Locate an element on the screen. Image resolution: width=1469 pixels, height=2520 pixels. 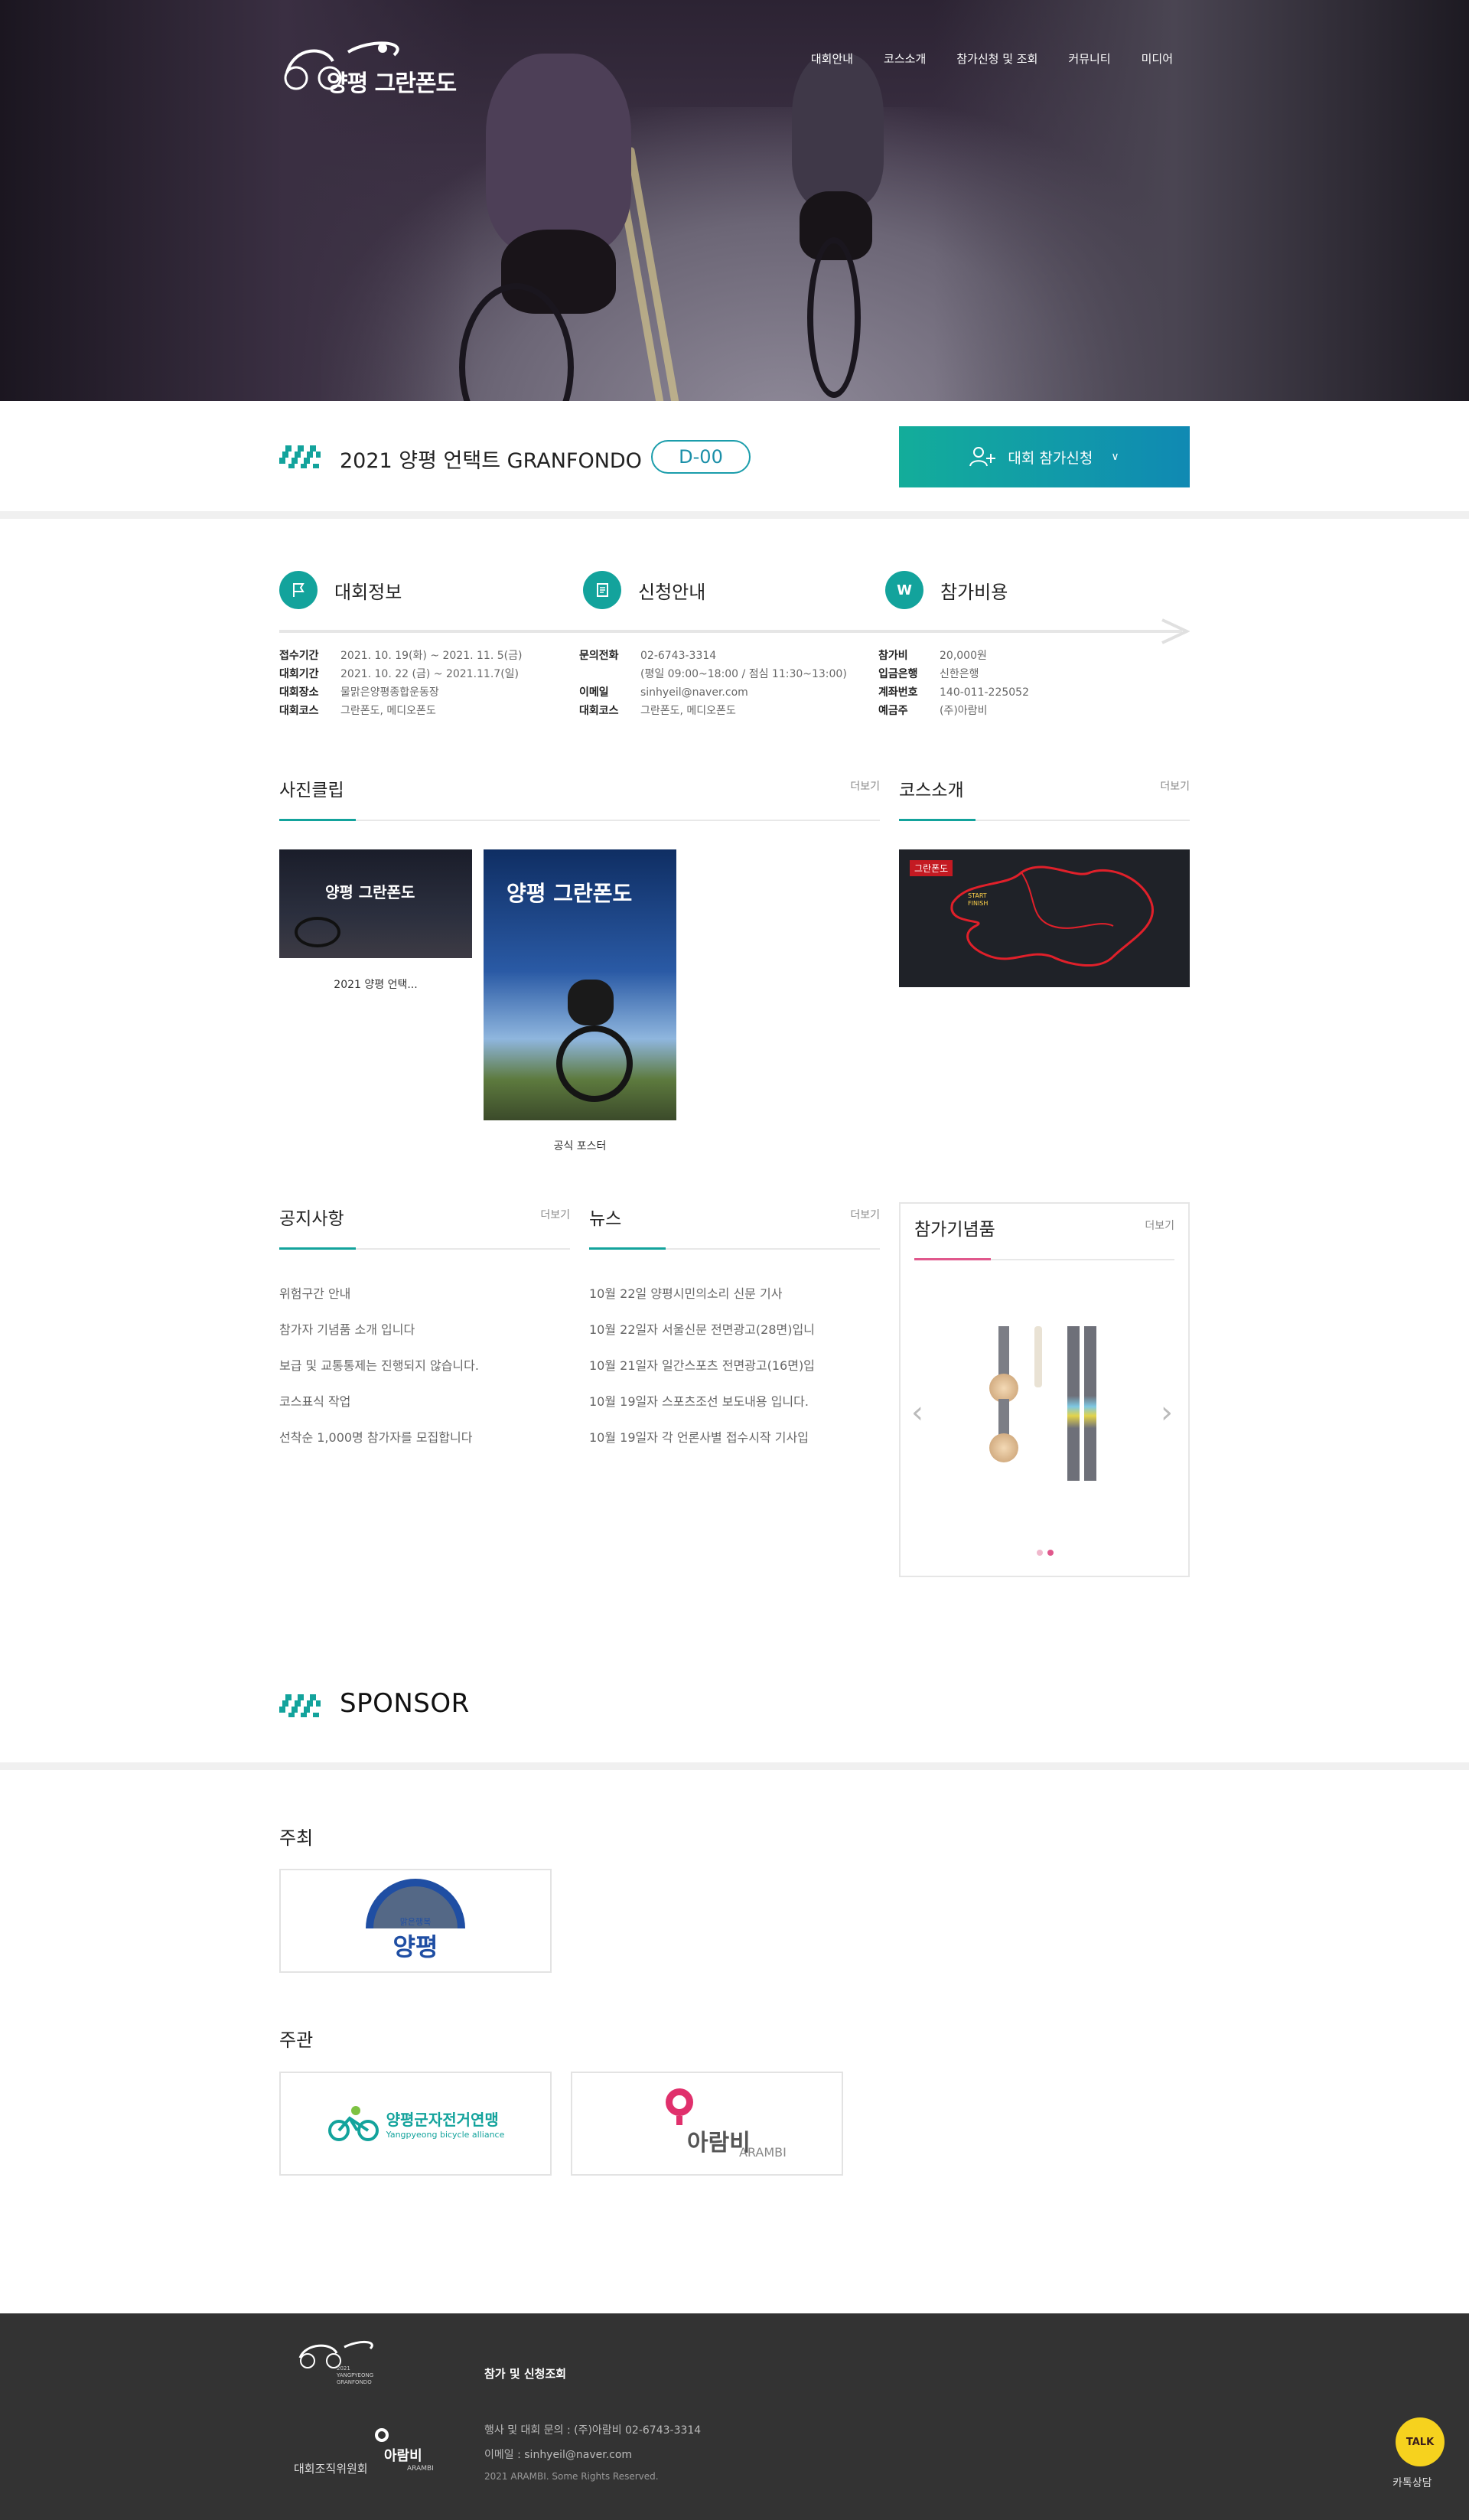
news-item: 10월 22일 양평시민의소리 신문 기사 is located at coordinates (702, 1301).